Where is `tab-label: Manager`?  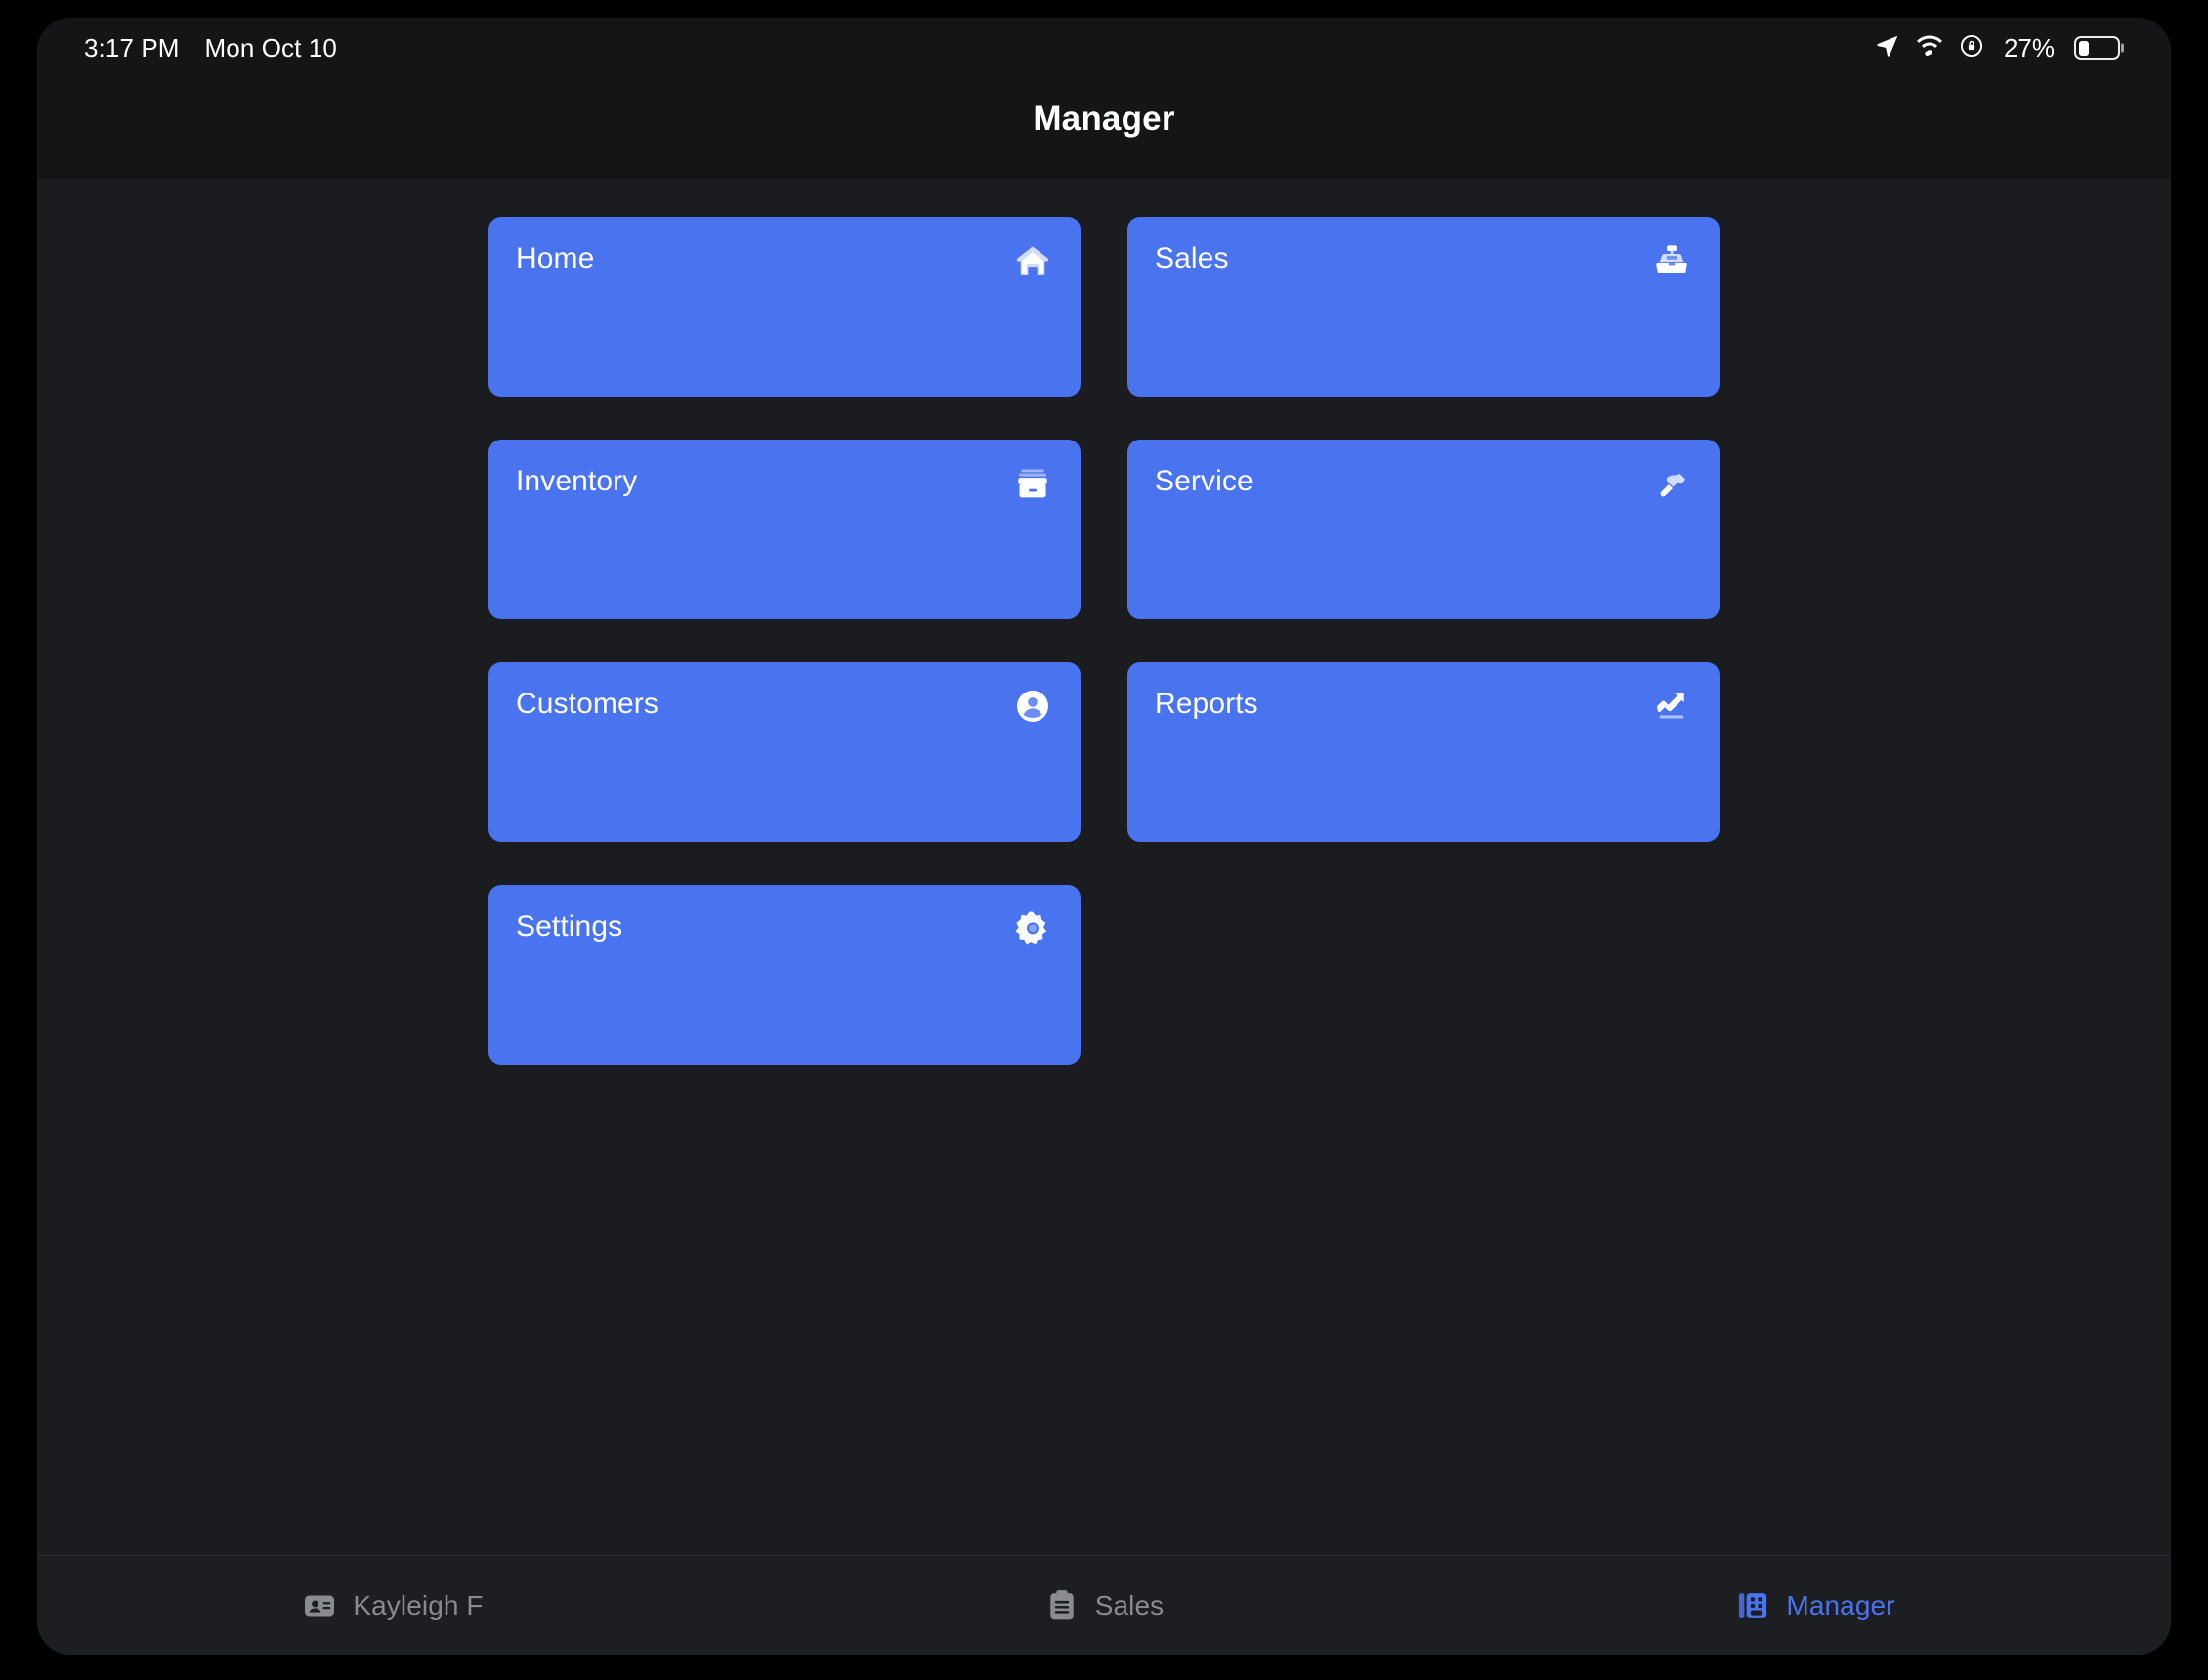
tab-label: Manager is located at coordinates (1840, 1604).